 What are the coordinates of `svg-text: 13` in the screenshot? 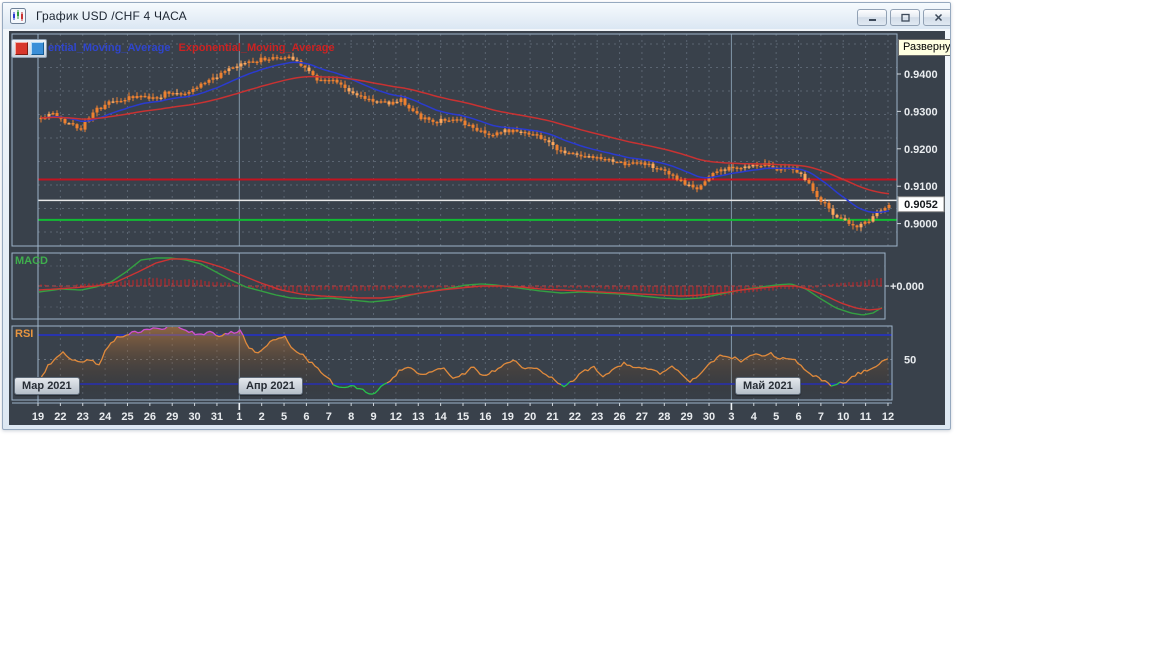 It's located at (418, 417).